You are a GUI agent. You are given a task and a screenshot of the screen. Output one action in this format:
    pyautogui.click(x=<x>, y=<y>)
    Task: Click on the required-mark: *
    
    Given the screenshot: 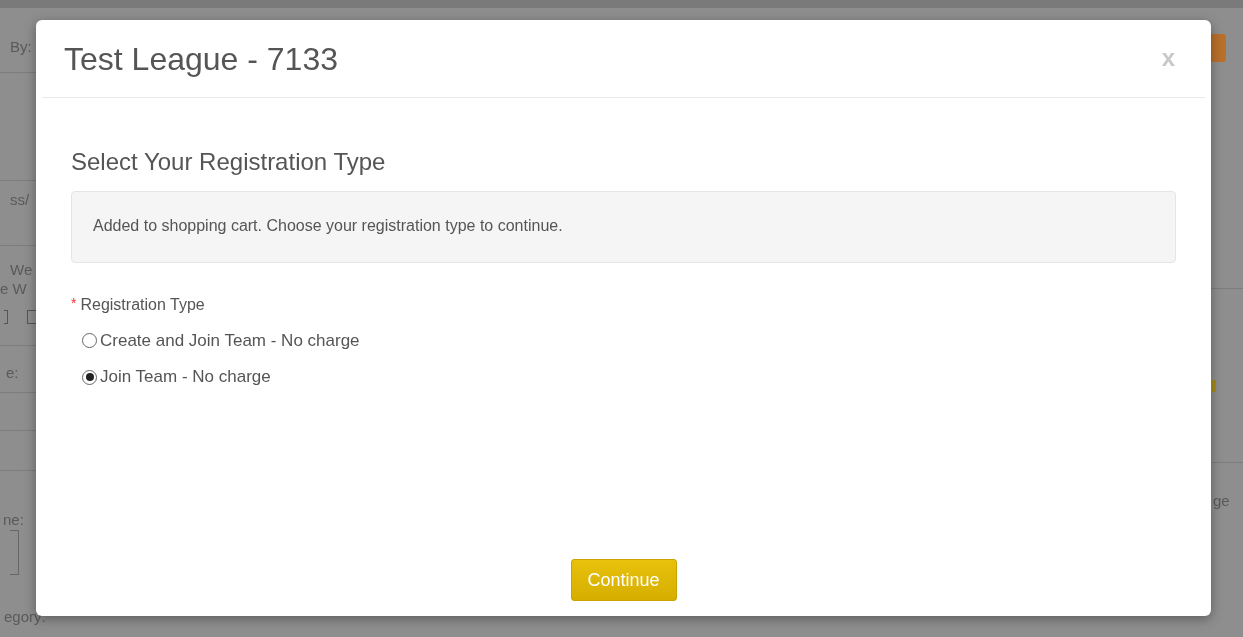 What is the action you would take?
    pyautogui.click(x=74, y=303)
    